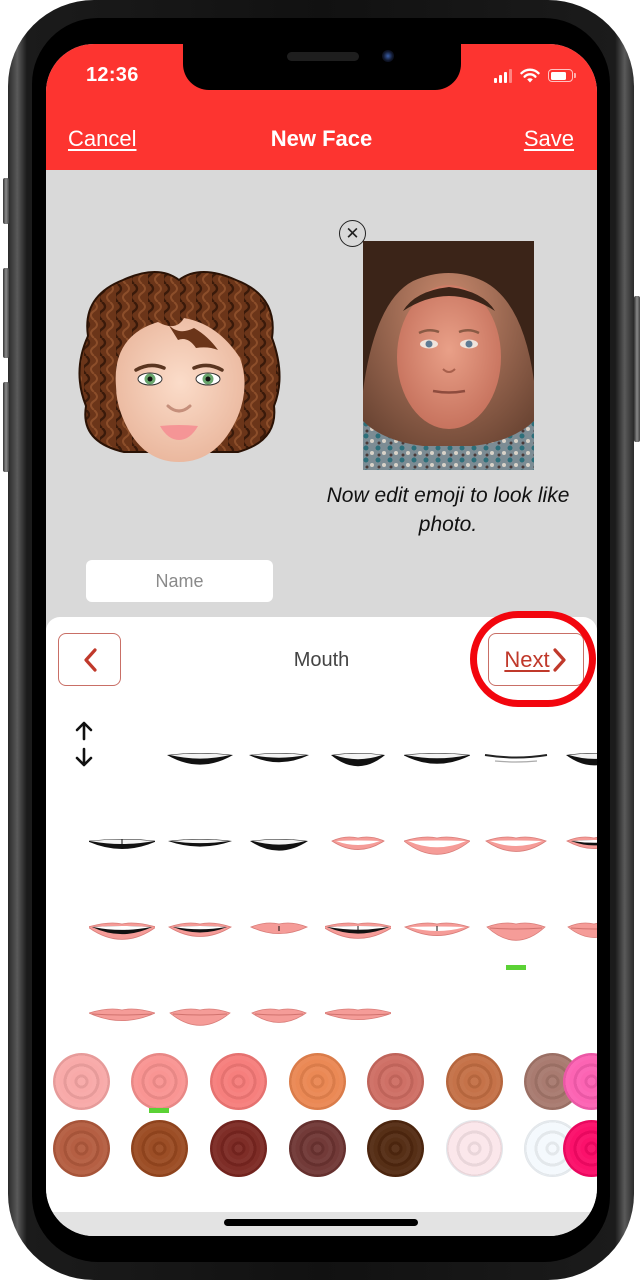 This screenshot has width=642, height=1280. I want to click on device-notch, so click(322, 67).